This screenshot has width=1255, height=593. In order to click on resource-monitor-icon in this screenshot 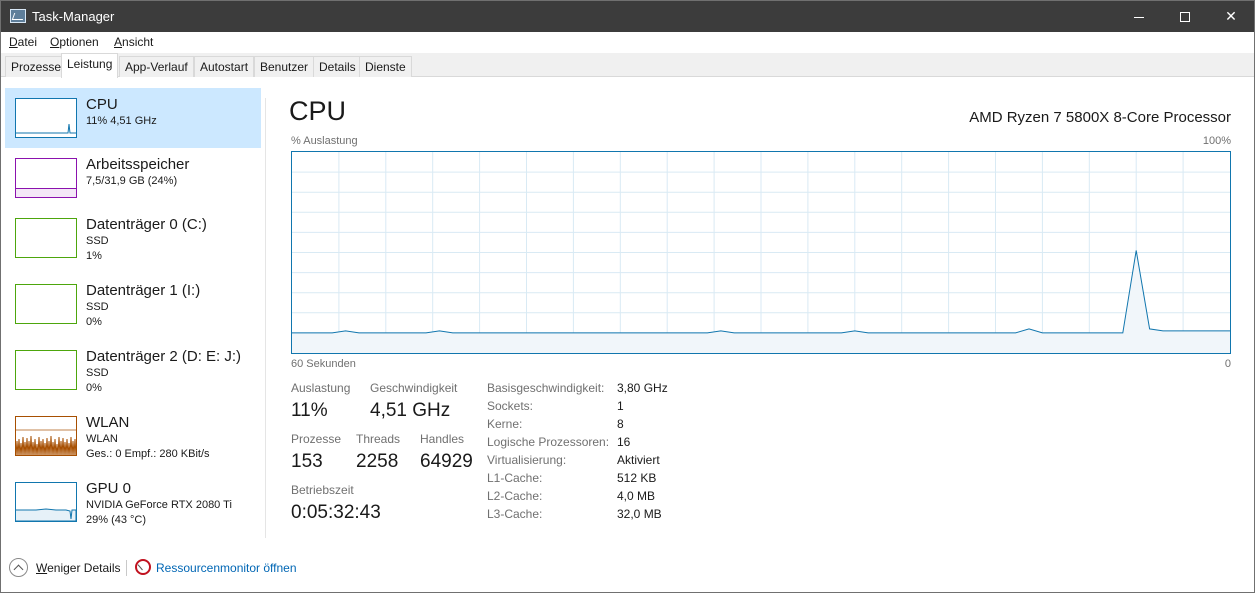, I will do `click(143, 567)`.